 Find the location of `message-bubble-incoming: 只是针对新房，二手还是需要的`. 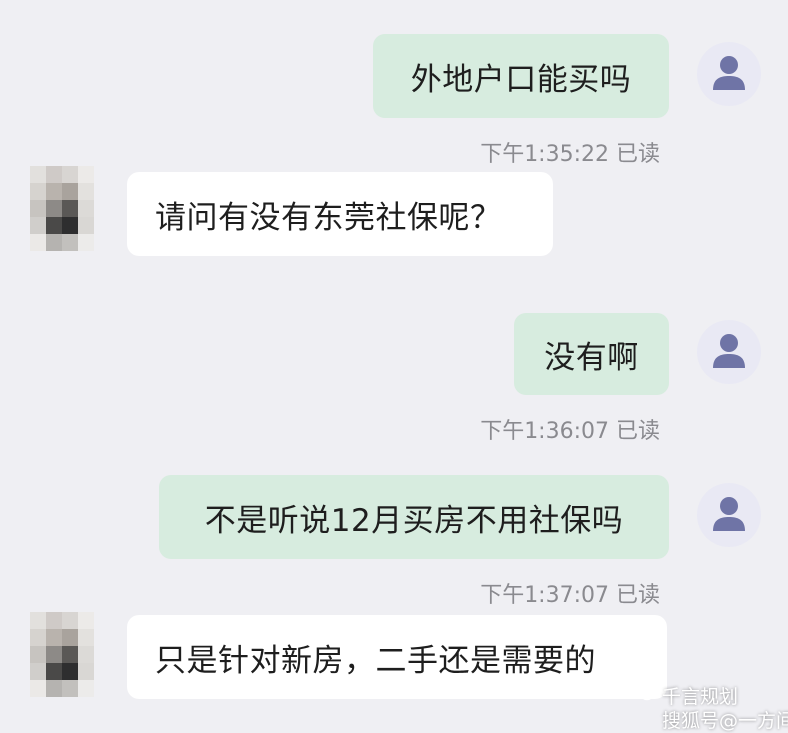

message-bubble-incoming: 只是针对新房，二手还是需要的 is located at coordinates (397, 657).